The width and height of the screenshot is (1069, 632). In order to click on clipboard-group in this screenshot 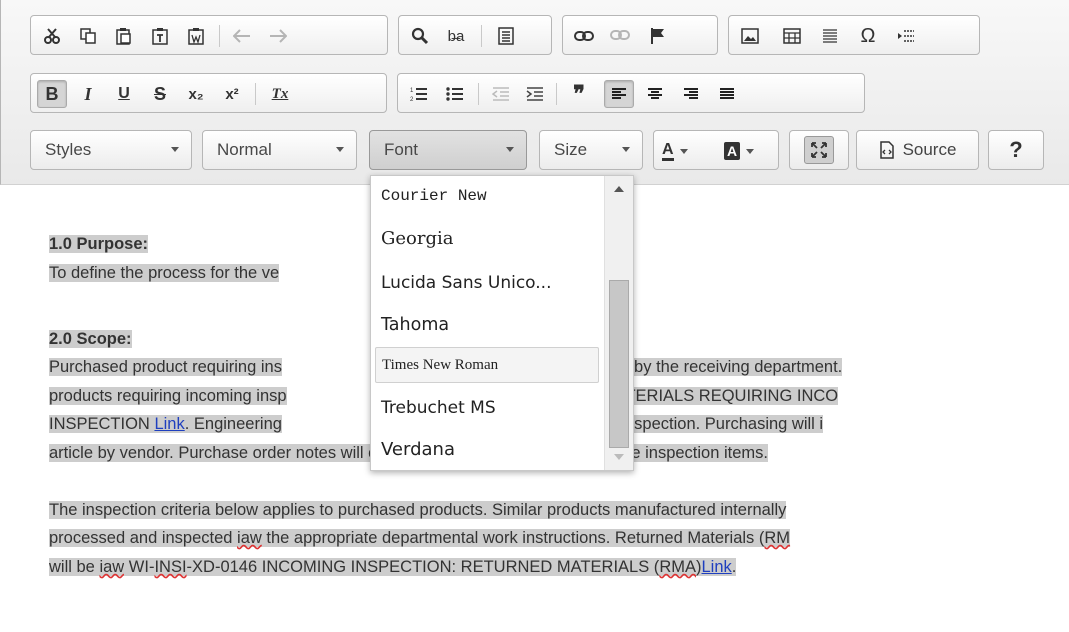, I will do `click(209, 35)`.